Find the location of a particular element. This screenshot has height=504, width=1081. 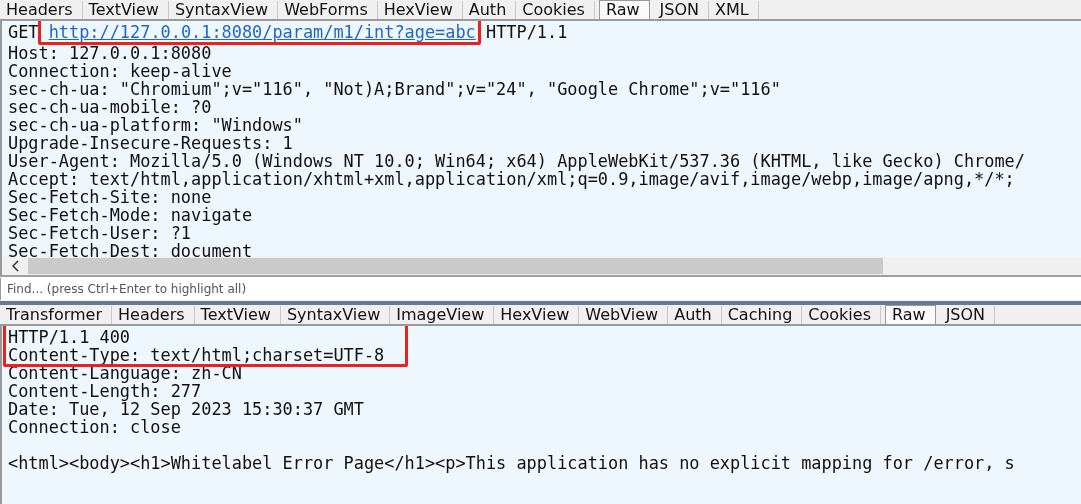

response-line: <html><body><h1>Whitelabel Error Page</h1><p>This application has no explicit mapping for /error, s is located at coordinates (512, 463).